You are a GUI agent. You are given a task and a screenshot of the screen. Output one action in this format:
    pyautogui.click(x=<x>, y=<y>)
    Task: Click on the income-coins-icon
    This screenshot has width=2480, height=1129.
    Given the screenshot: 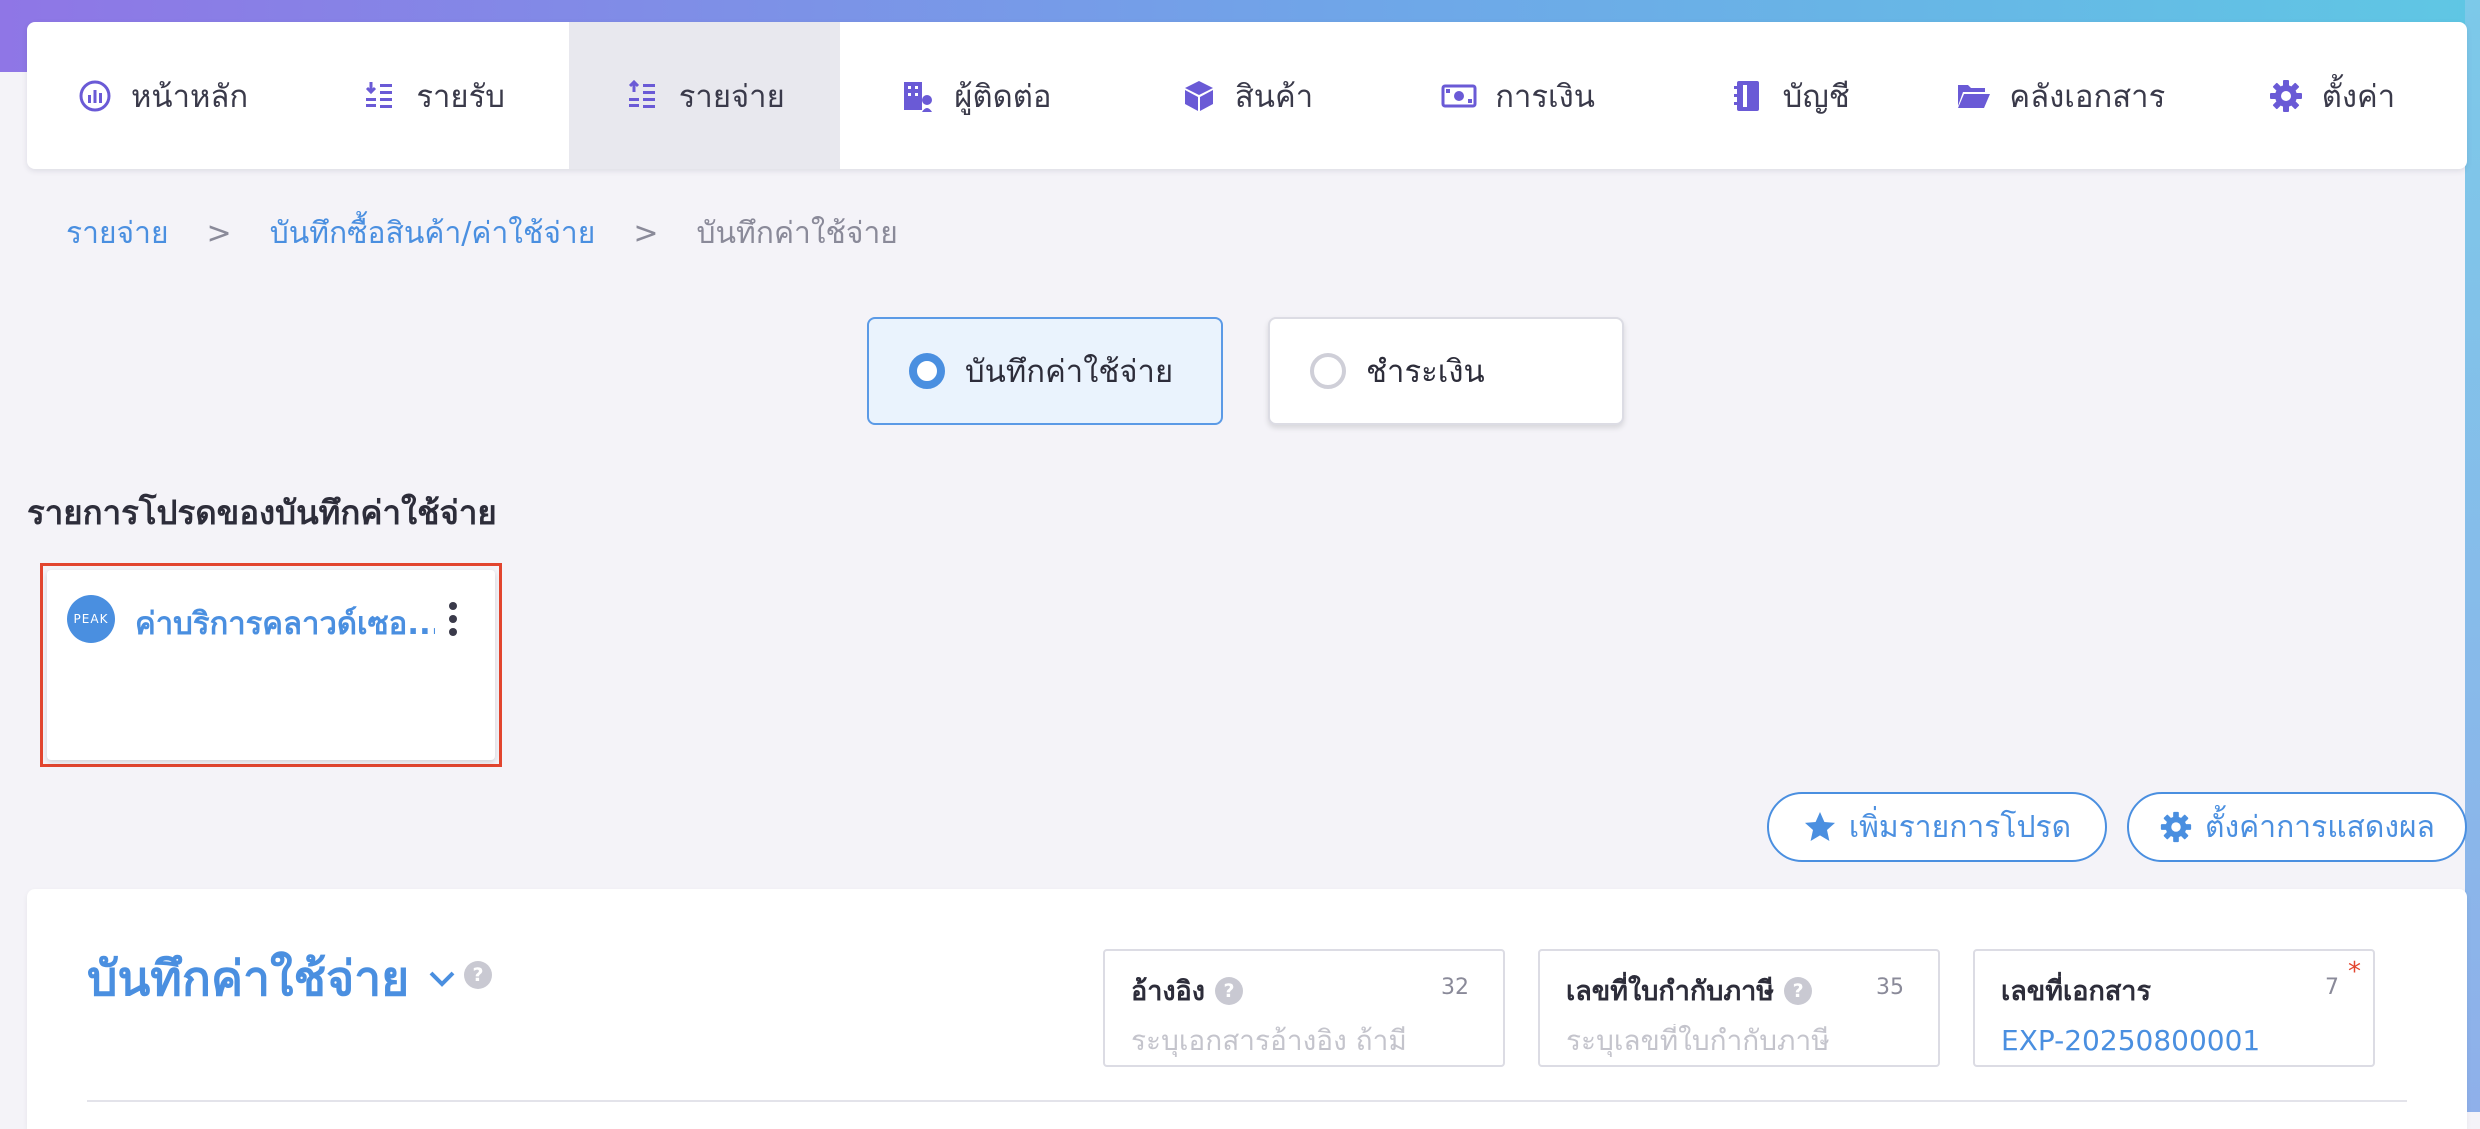 What is the action you would take?
    pyautogui.click(x=380, y=96)
    